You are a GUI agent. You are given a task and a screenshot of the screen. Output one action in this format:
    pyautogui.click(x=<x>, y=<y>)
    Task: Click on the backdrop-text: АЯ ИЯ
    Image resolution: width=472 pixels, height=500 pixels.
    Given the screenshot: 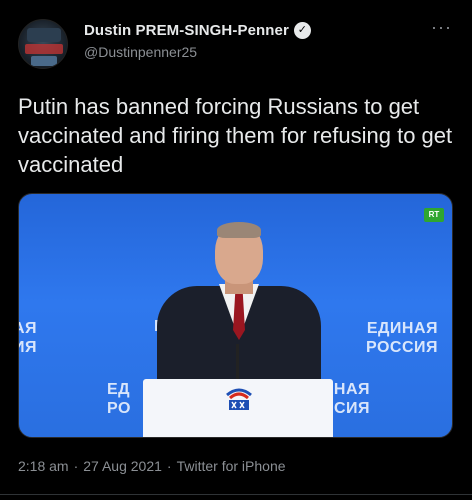 What is the action you would take?
    pyautogui.click(x=28, y=338)
    